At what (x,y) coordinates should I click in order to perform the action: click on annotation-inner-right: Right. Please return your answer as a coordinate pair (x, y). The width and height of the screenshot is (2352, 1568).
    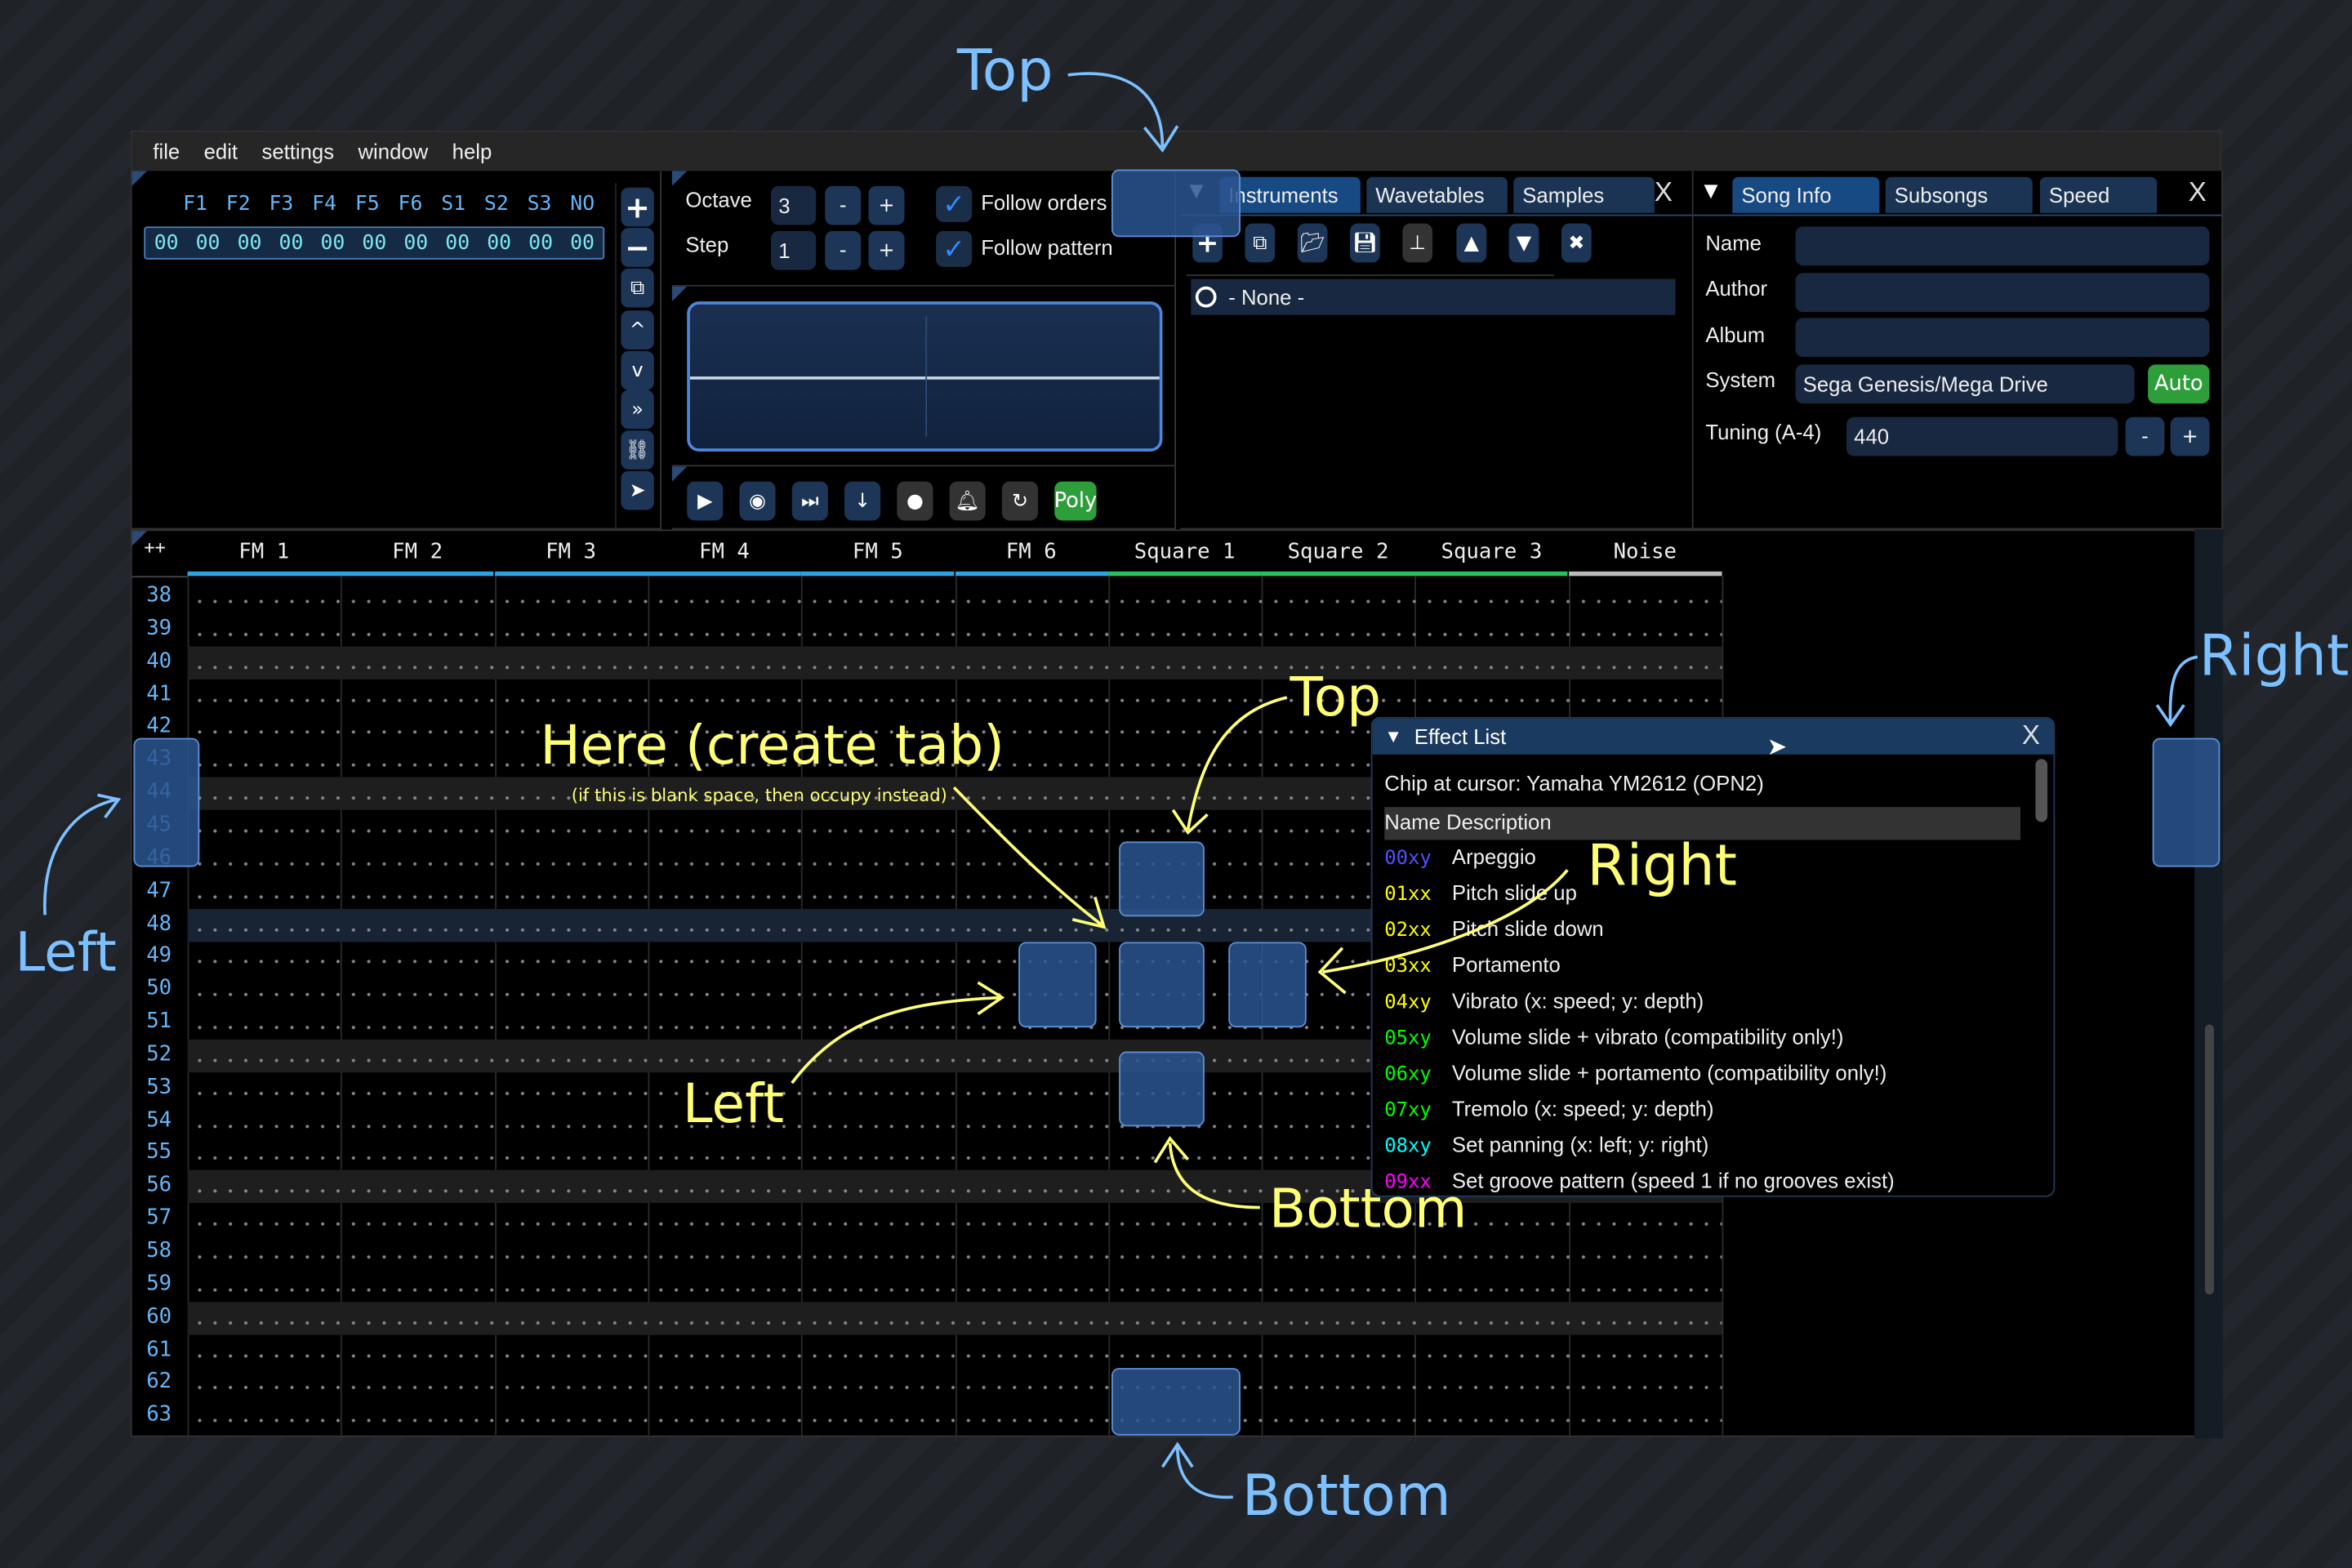
    Looking at the image, I should click on (1662, 865).